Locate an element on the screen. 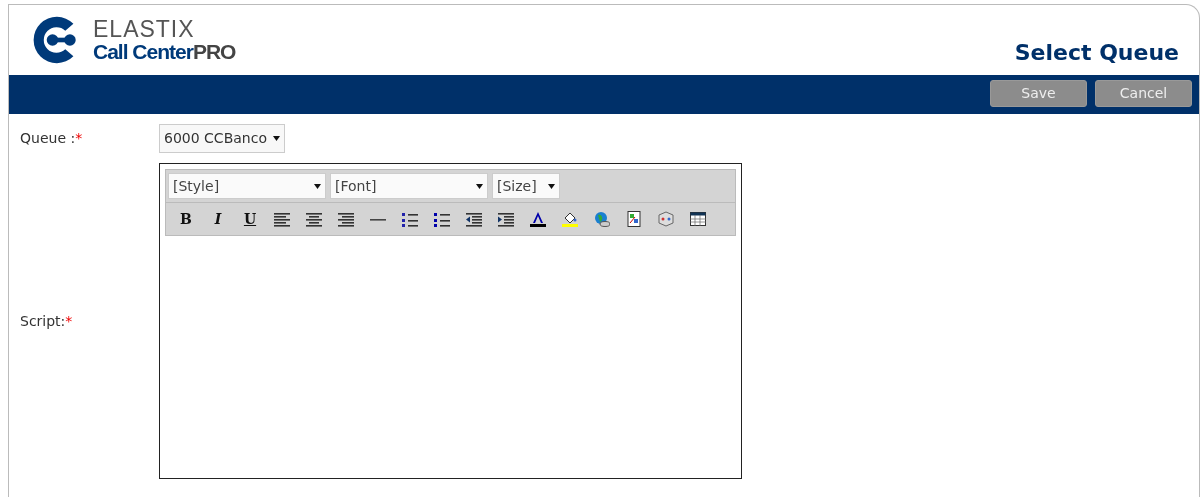  bullet-list-icon is located at coordinates (442, 219).